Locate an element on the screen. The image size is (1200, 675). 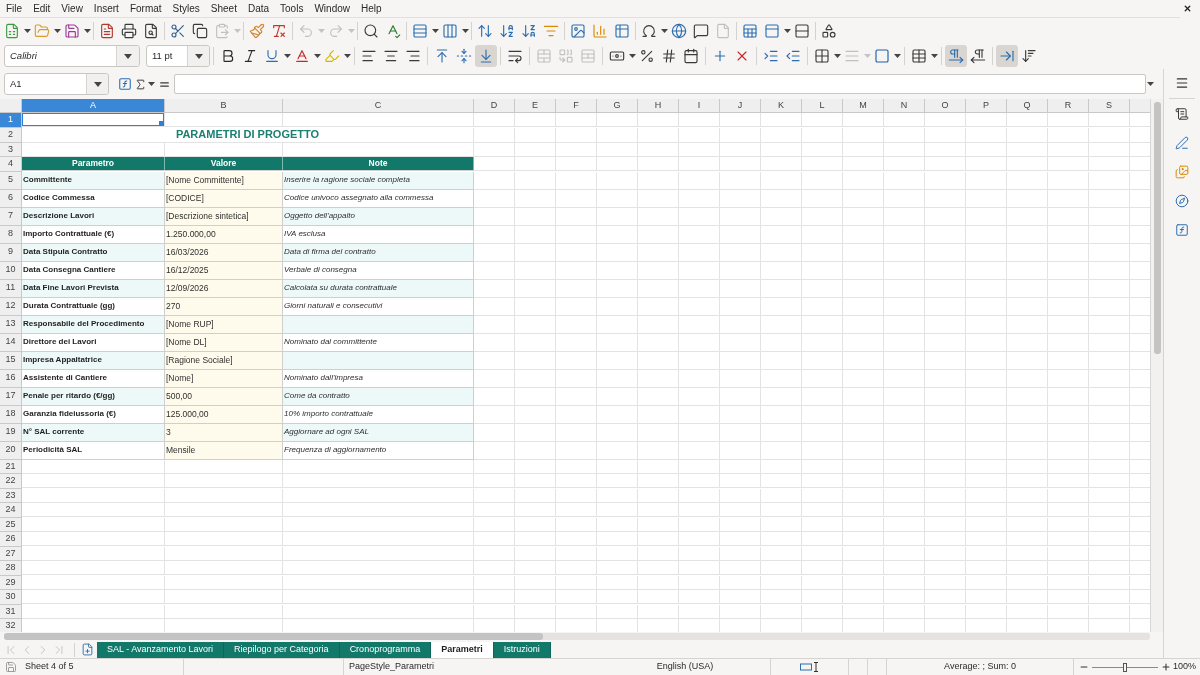
menu-item: Data is located at coordinates (258, 8).